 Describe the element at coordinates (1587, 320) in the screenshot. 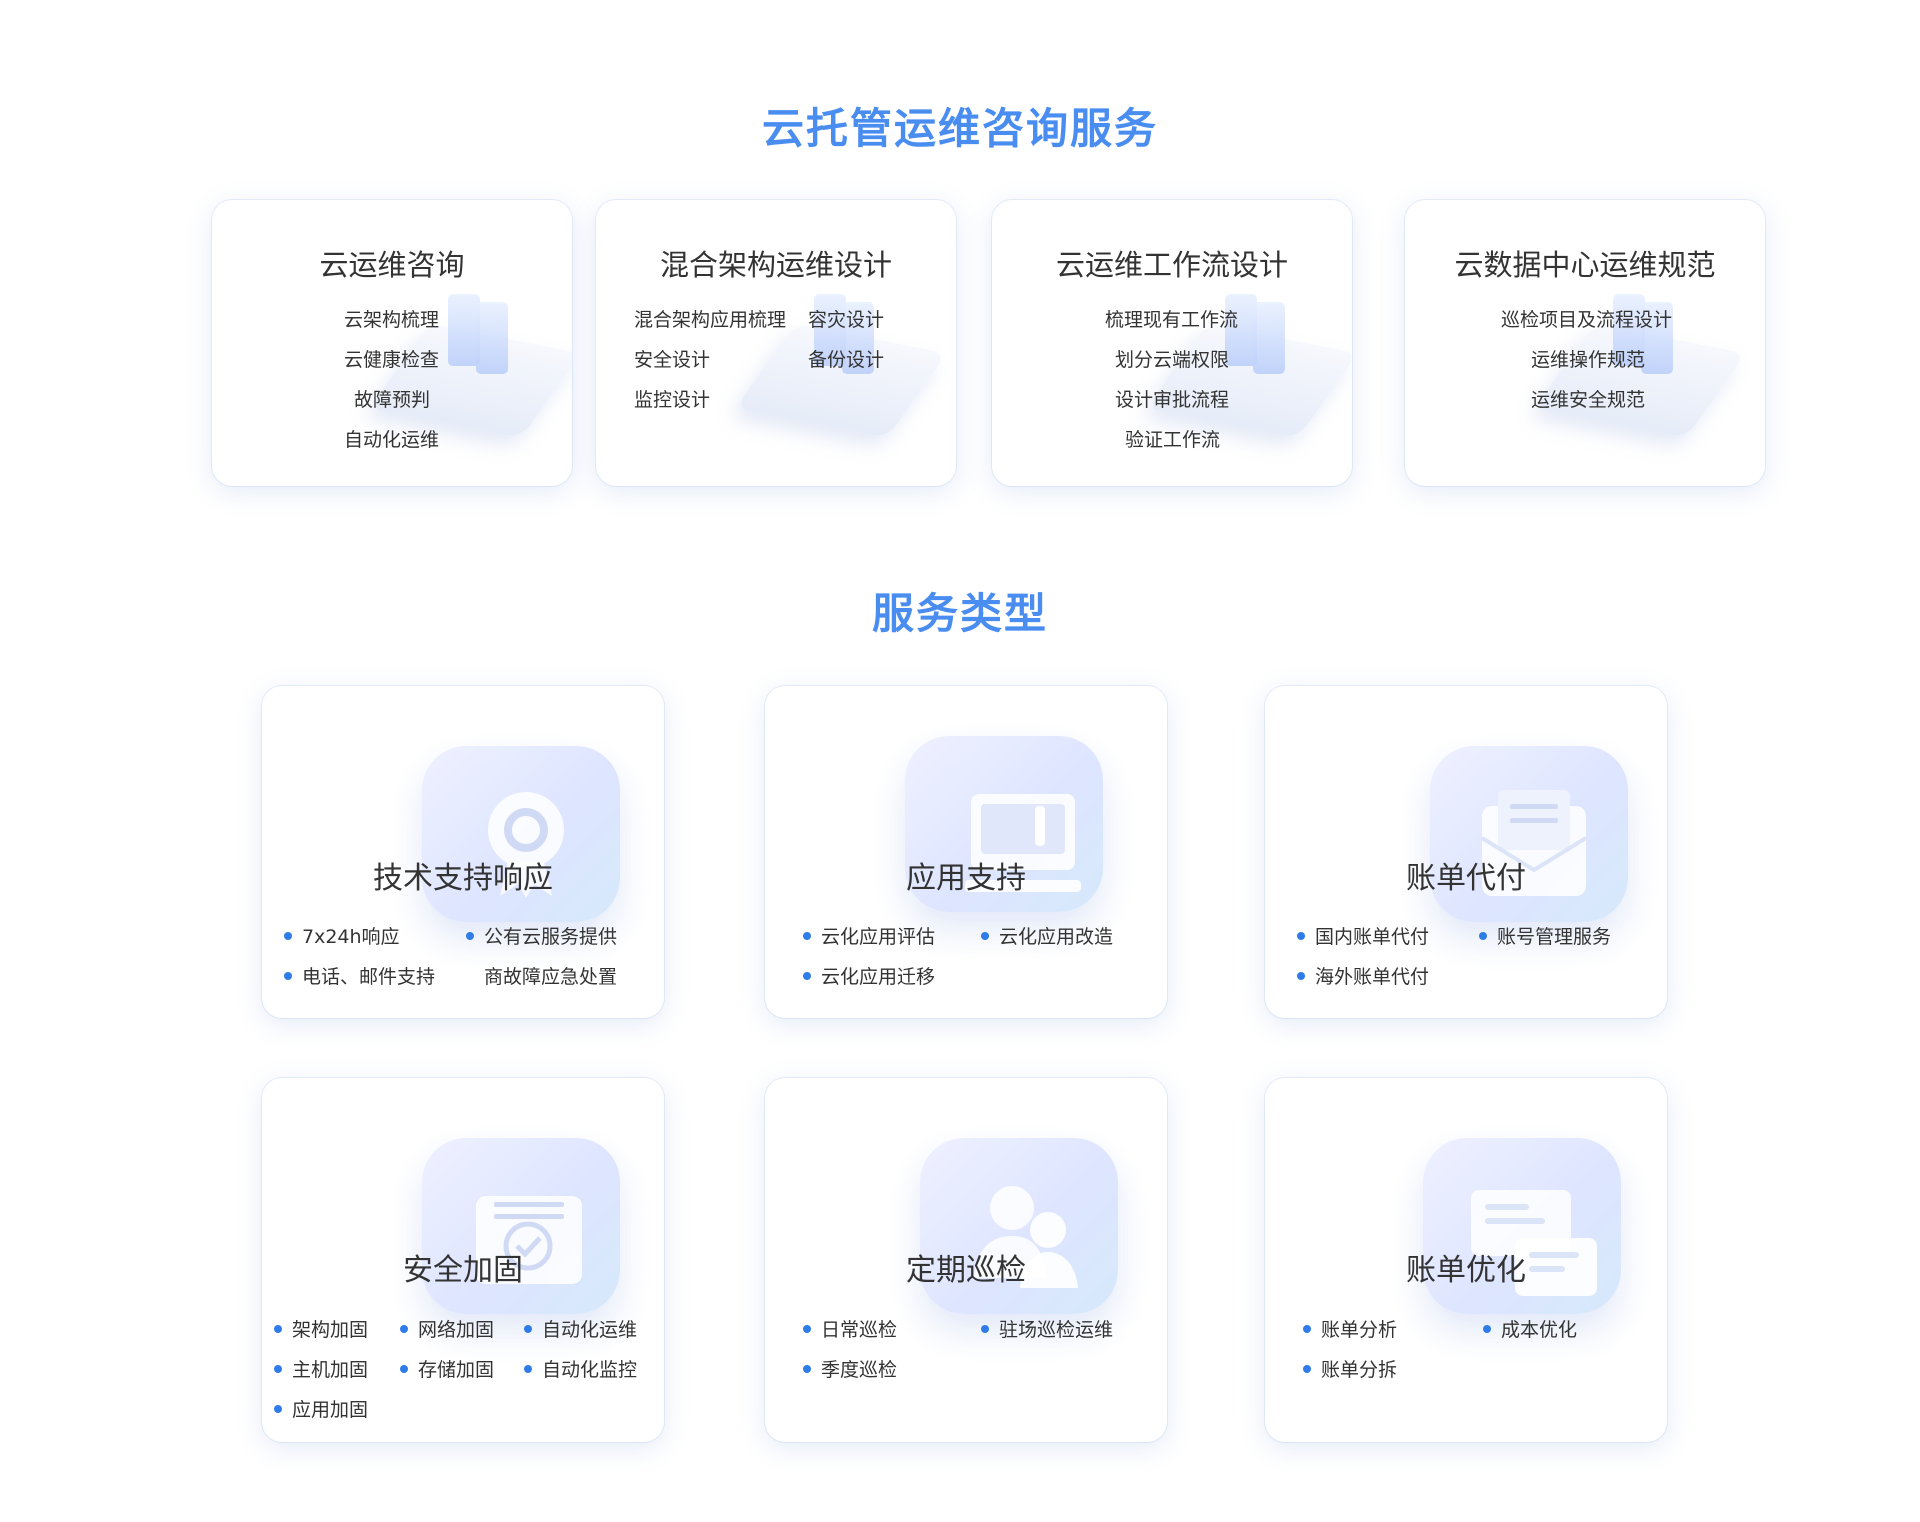

I see `list-item: 巡检项目及流程设计` at that location.